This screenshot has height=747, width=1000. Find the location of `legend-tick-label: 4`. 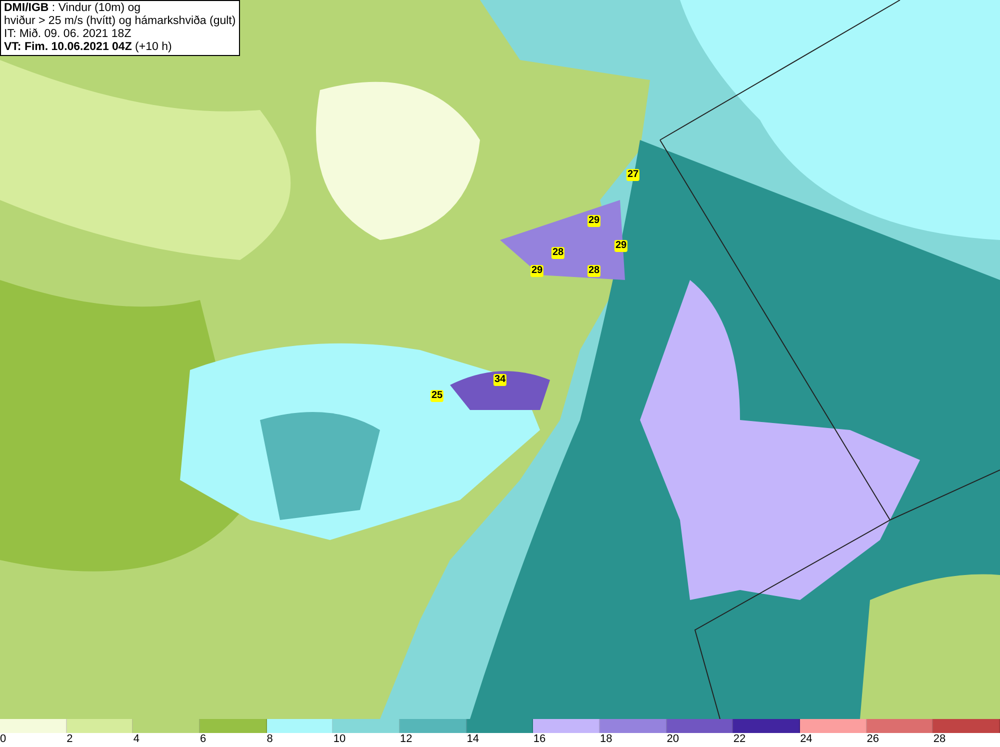

legend-tick-label: 4 is located at coordinates (136, 739).